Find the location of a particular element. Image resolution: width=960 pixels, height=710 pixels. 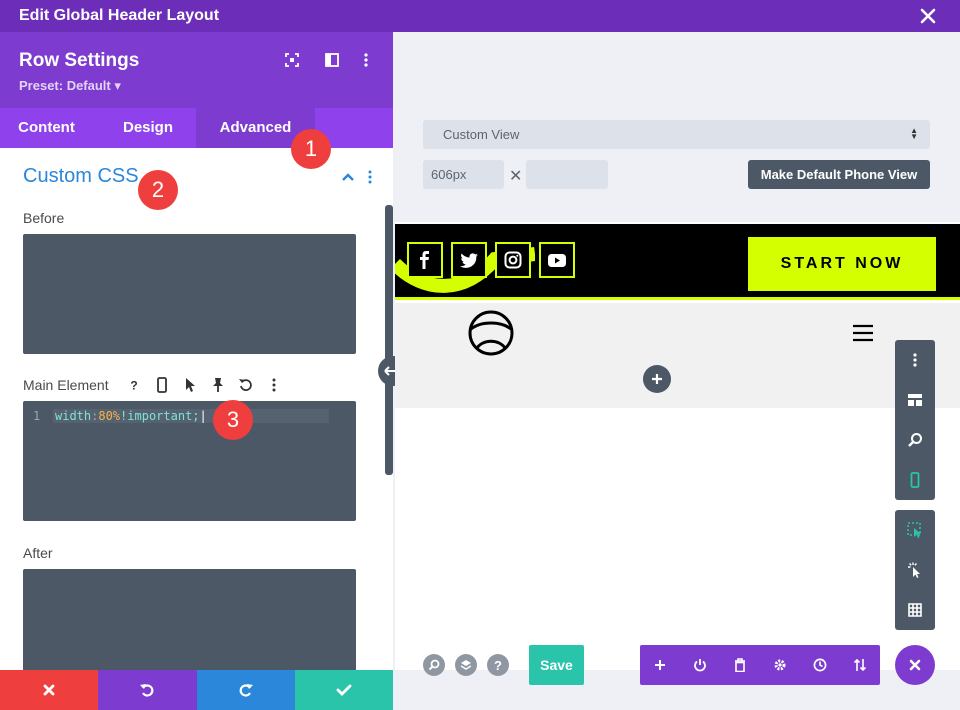

save-button: Save is located at coordinates (556, 665).